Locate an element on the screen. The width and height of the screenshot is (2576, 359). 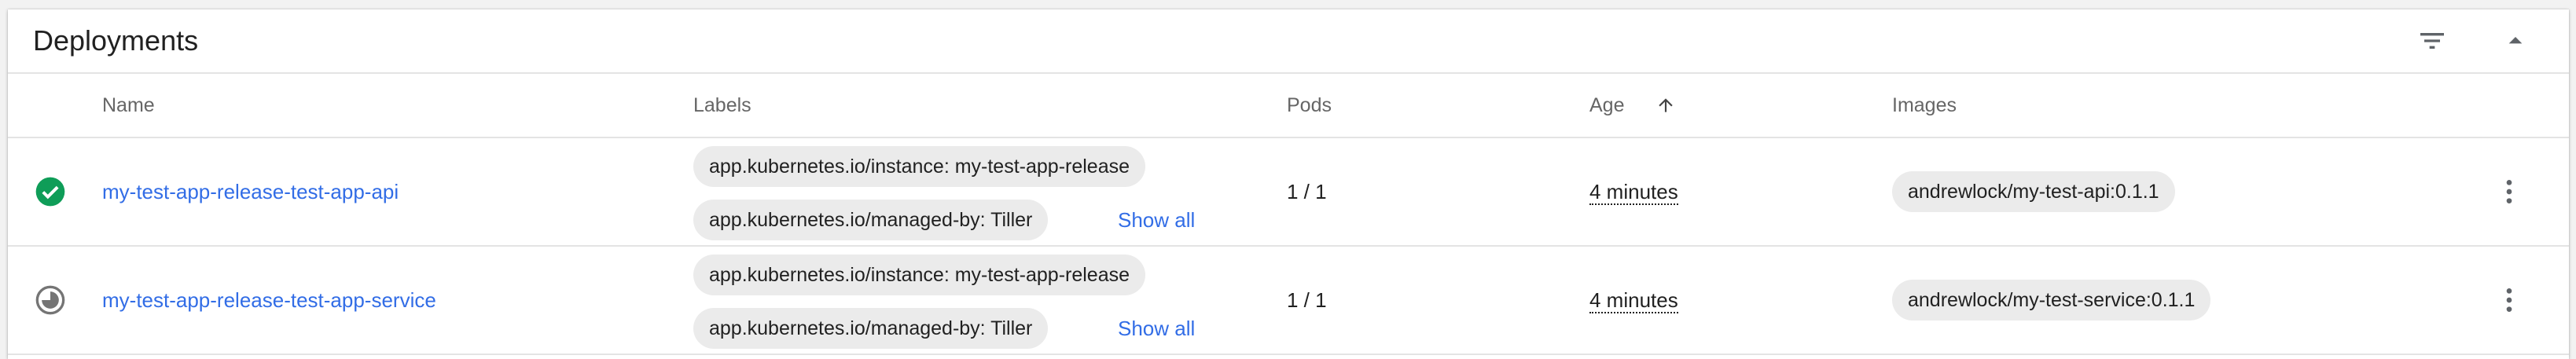
image-chip: andrewlock/my-test-api:0.1.1 is located at coordinates (2033, 192).